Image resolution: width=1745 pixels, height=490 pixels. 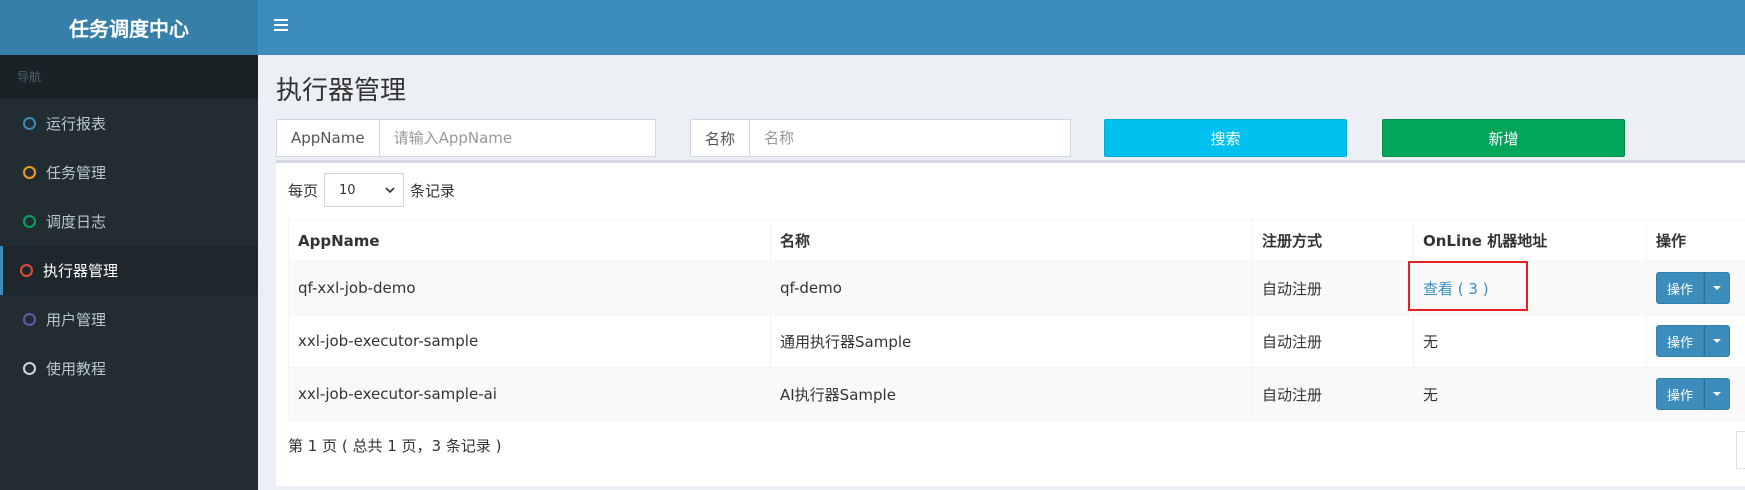 What do you see at coordinates (721, 138) in the screenshot?
I see `title-label: 名称` at bounding box center [721, 138].